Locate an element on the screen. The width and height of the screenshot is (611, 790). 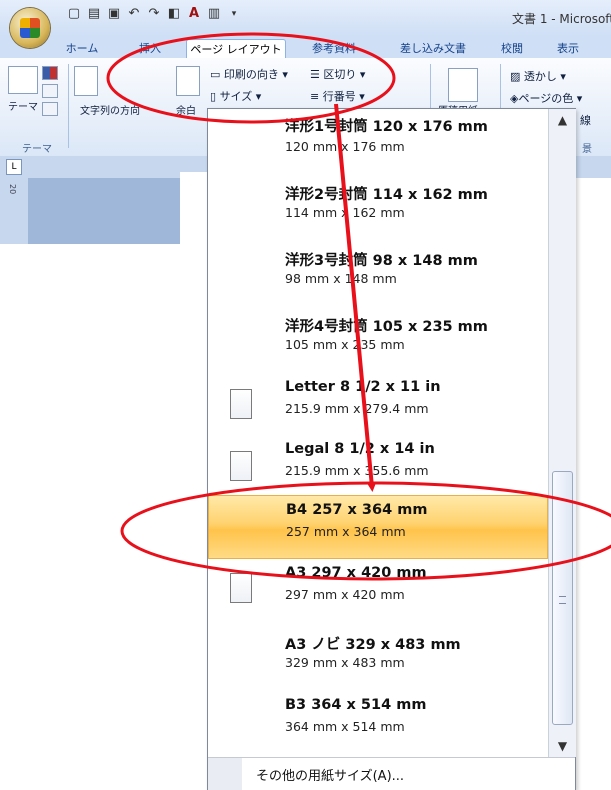
tab-home: ホーム is located at coordinates (82, 48).